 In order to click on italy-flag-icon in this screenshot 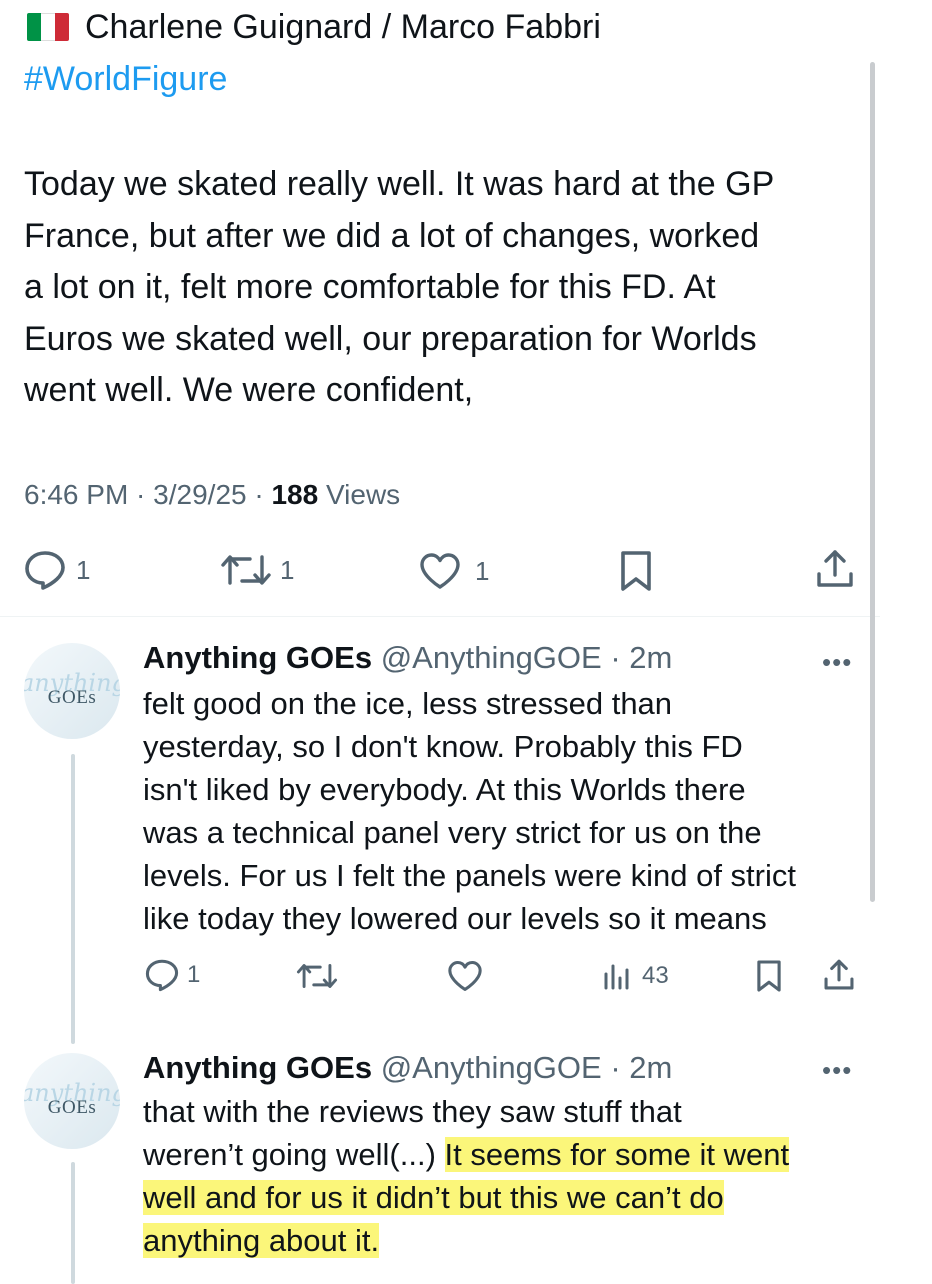, I will do `click(48, 27)`.